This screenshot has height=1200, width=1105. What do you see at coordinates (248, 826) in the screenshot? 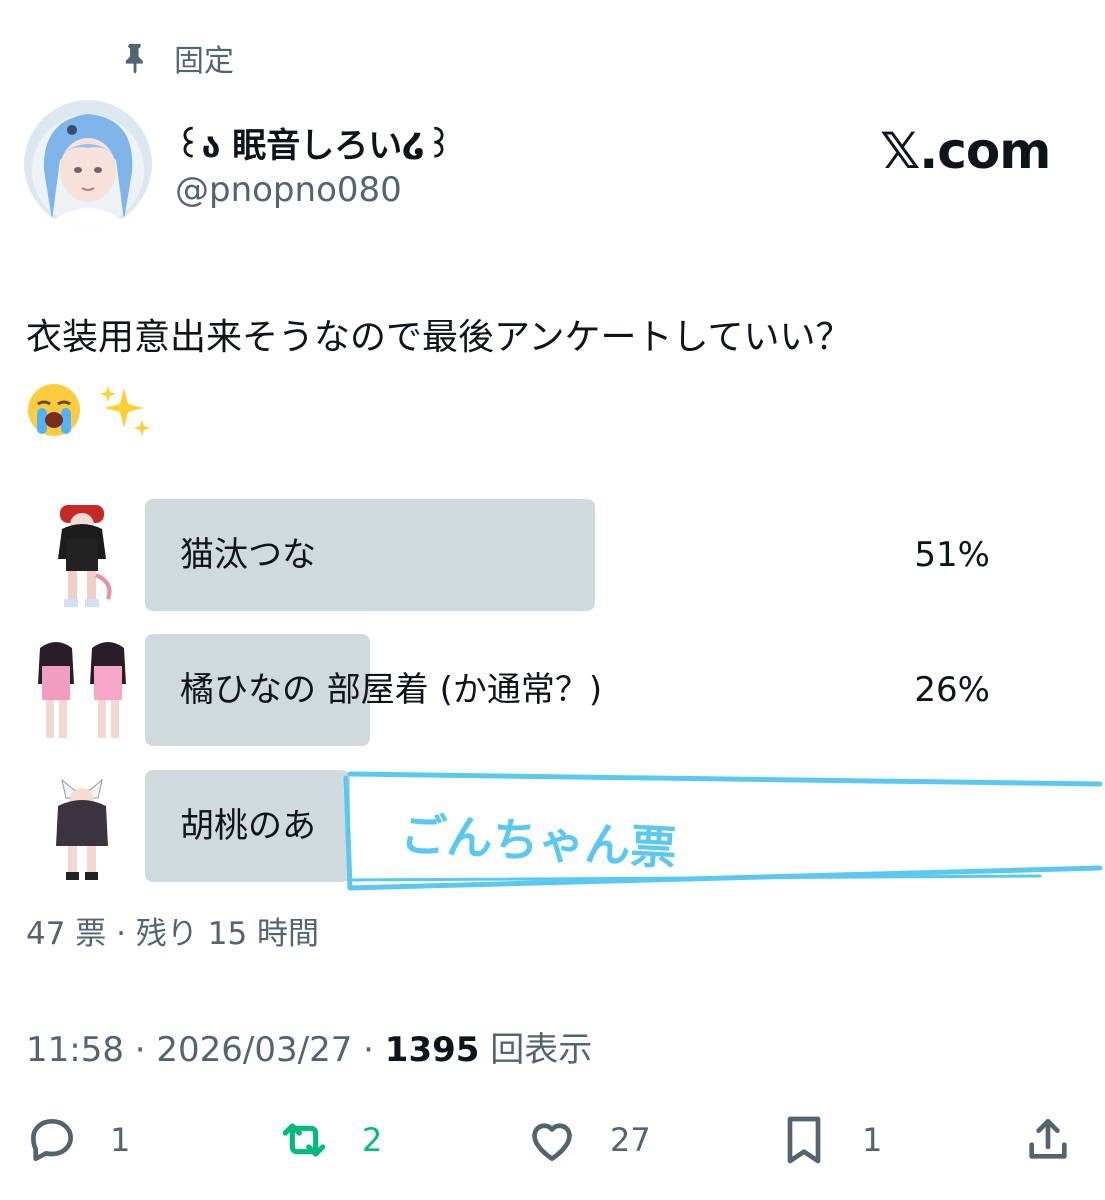
I see `poll-option-3-label: 胡桃のあ` at bounding box center [248, 826].